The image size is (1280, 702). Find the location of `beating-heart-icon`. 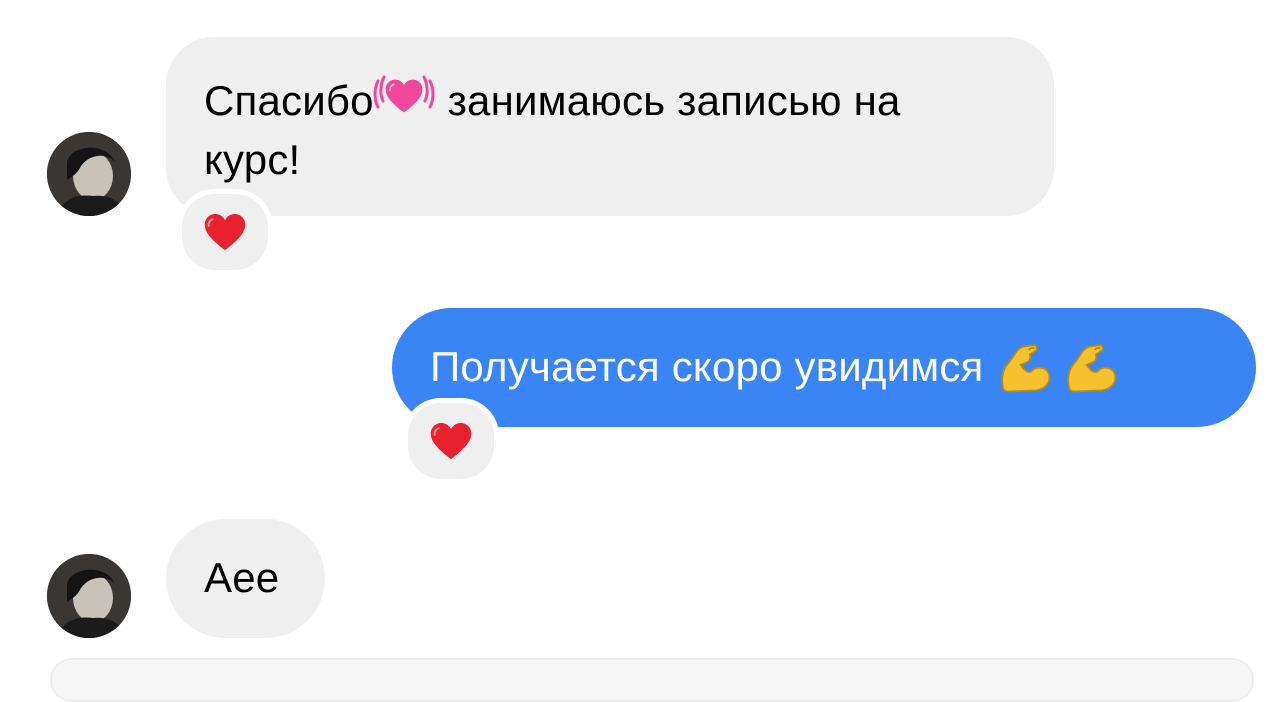

beating-heart-icon is located at coordinates (404, 96).